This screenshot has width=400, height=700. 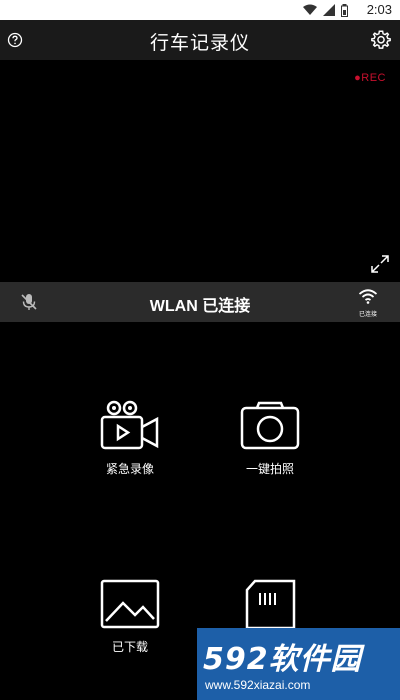 What do you see at coordinates (130, 604) in the screenshot?
I see `image-icon` at bounding box center [130, 604].